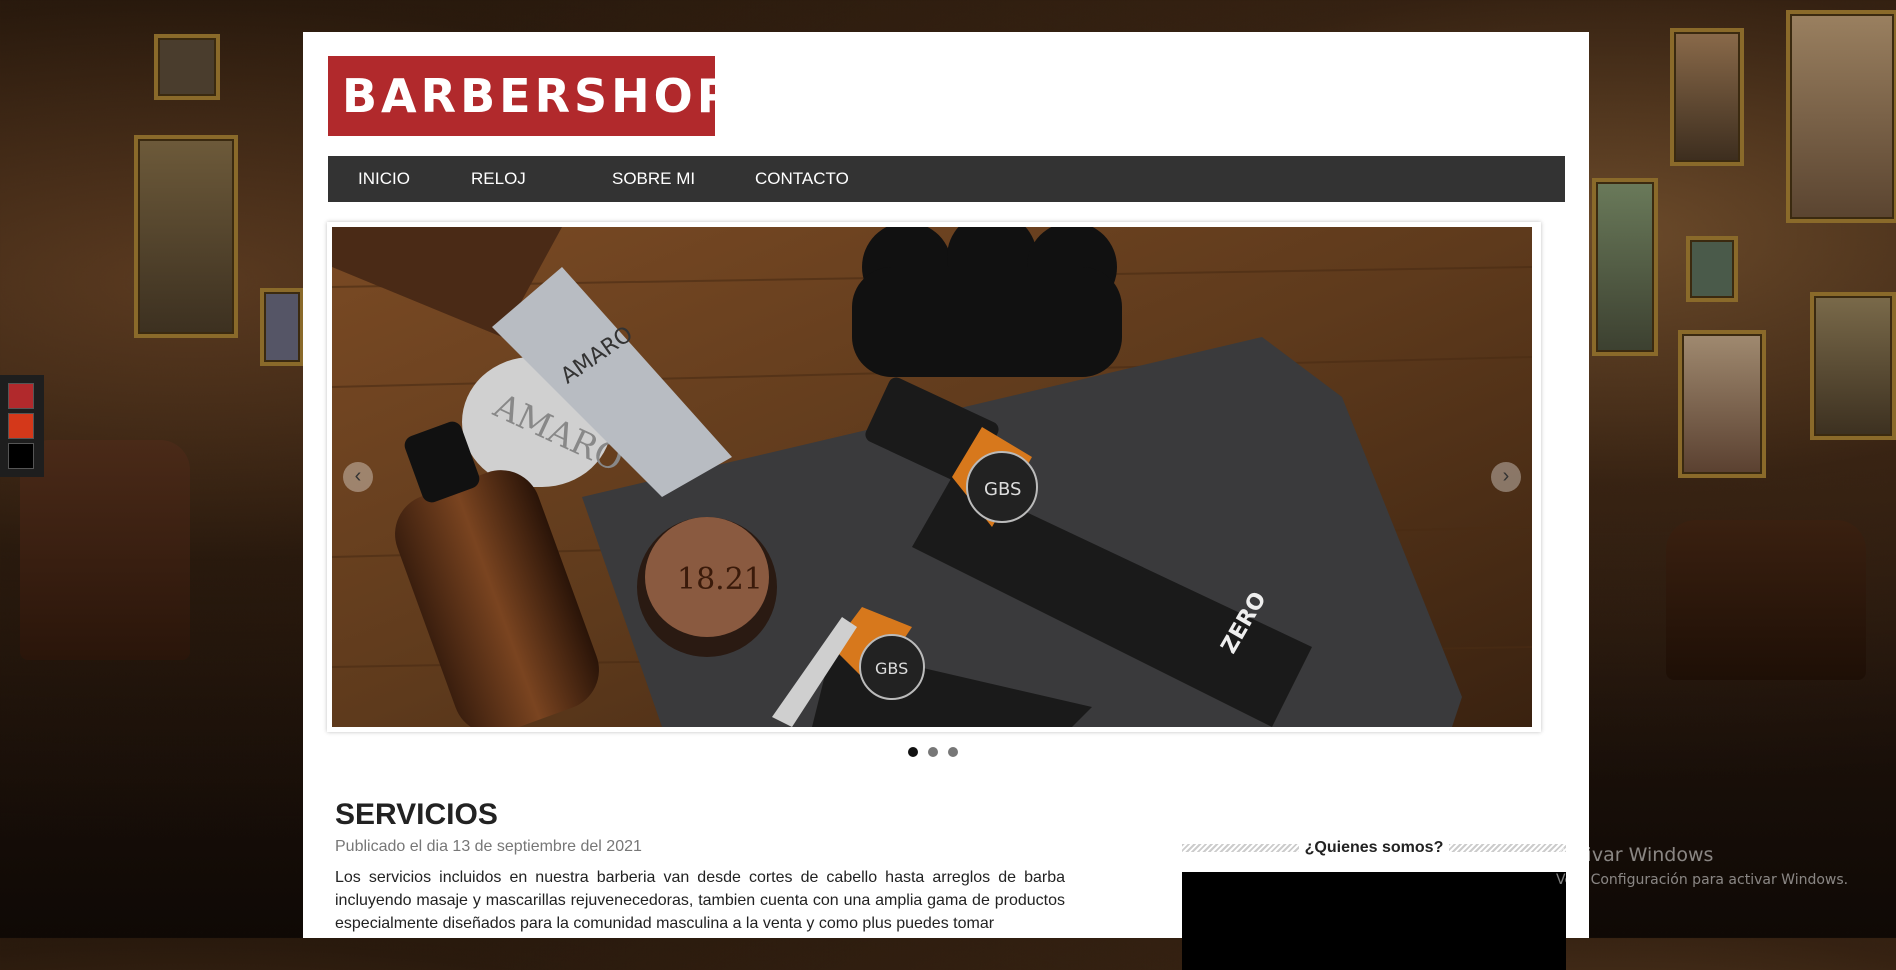 The width and height of the screenshot is (1896, 970). Describe the element at coordinates (1635, 855) in the screenshot. I see `watermark-title: Activar Windows` at that location.